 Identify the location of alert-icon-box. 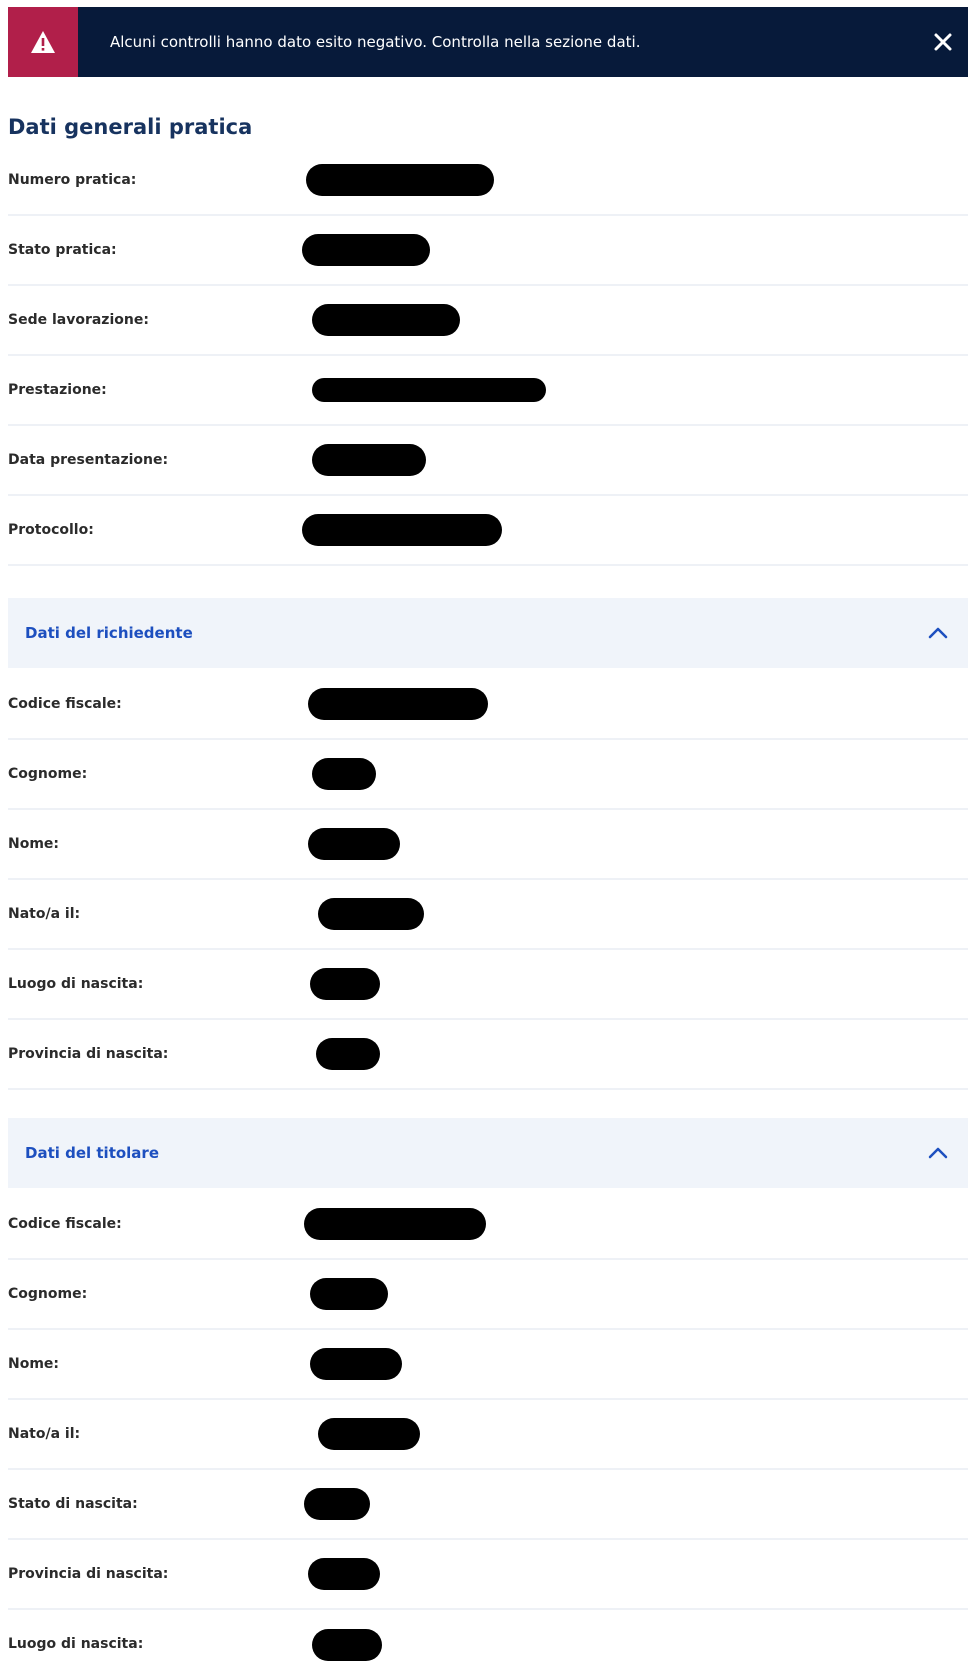
(43, 42).